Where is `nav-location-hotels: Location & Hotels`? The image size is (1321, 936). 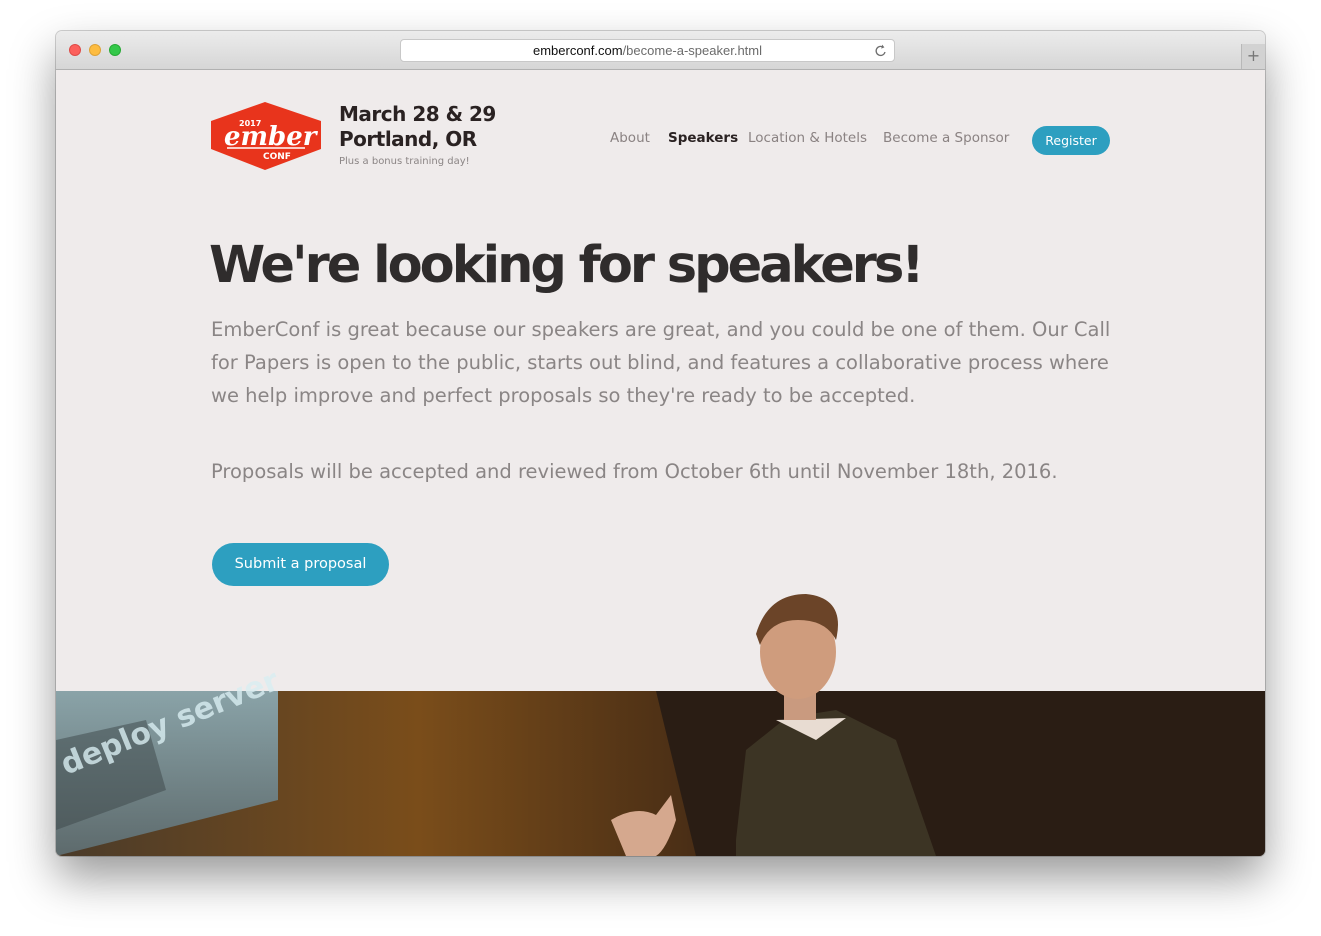
nav-location-hotels: Location & Hotels is located at coordinates (807, 138).